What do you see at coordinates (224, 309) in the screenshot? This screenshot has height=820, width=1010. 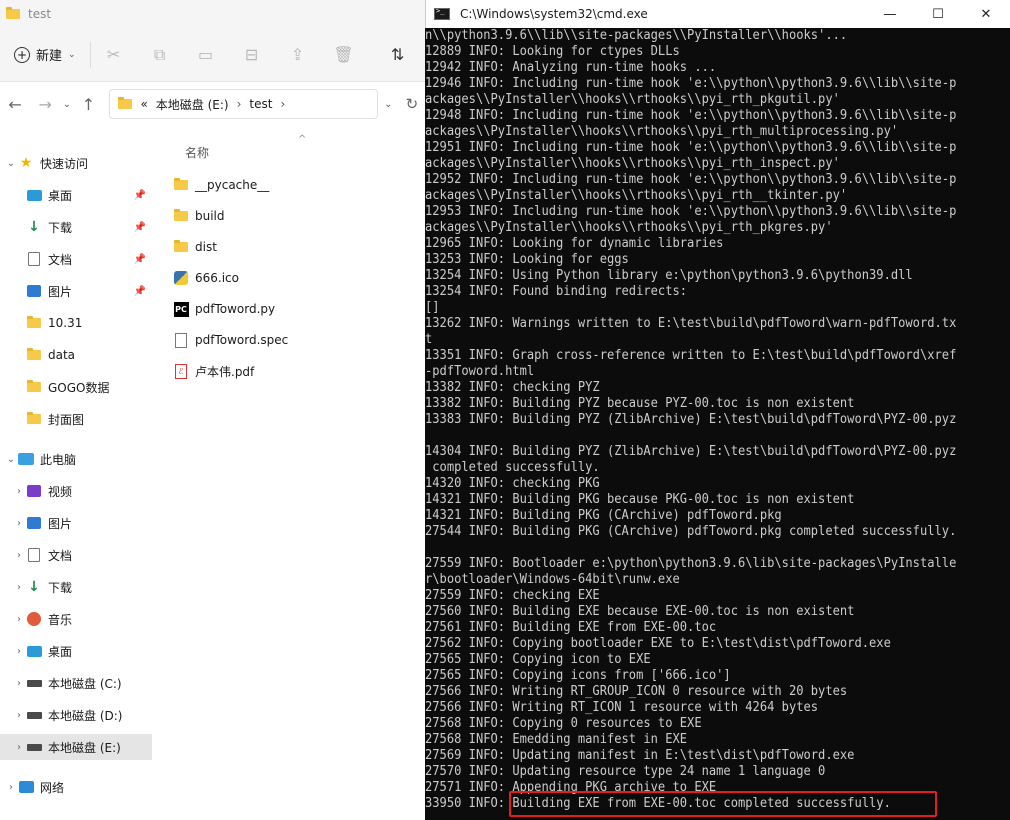 I see `file-row: PC pdfToword.py` at bounding box center [224, 309].